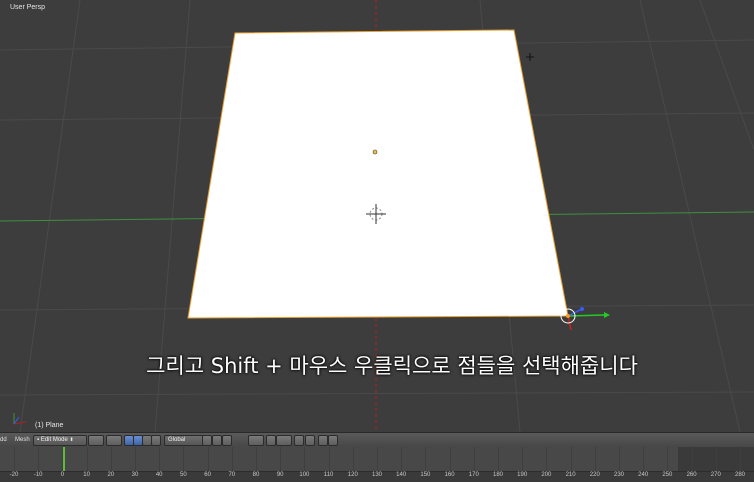  What do you see at coordinates (643, 475) in the screenshot?
I see `frame-number-label: 240` at bounding box center [643, 475].